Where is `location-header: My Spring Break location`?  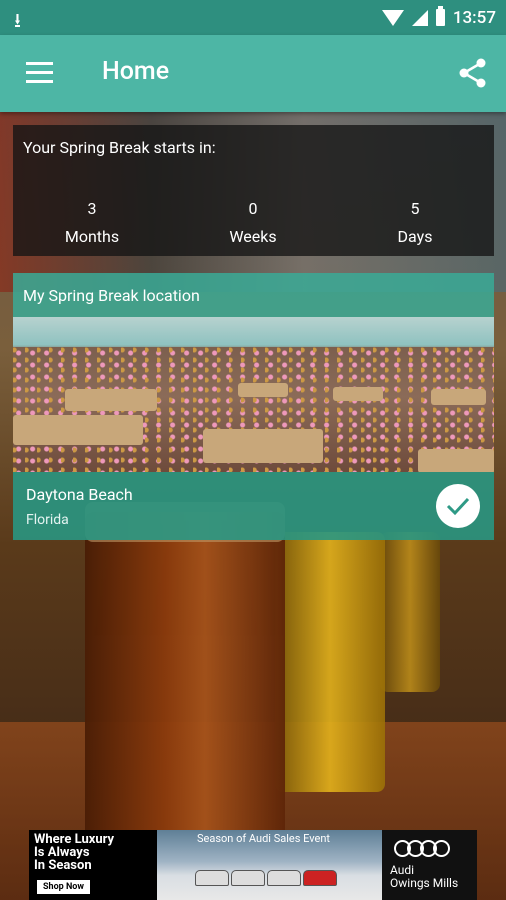 location-header: My Spring Break location is located at coordinates (253, 295).